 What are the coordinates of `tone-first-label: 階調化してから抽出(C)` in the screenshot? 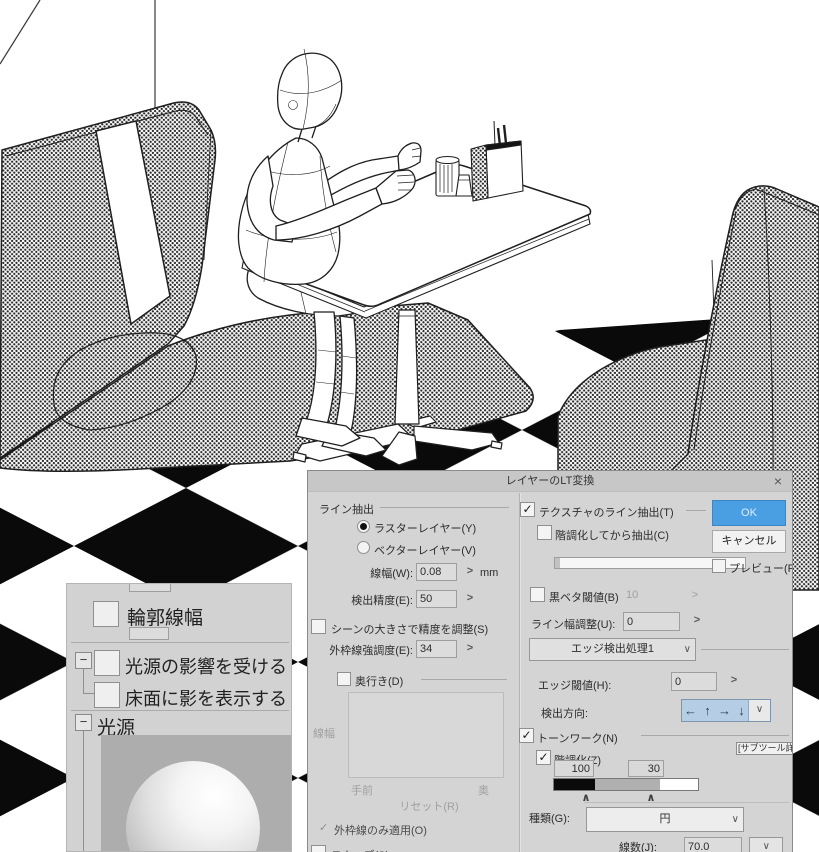 It's located at (612, 536).